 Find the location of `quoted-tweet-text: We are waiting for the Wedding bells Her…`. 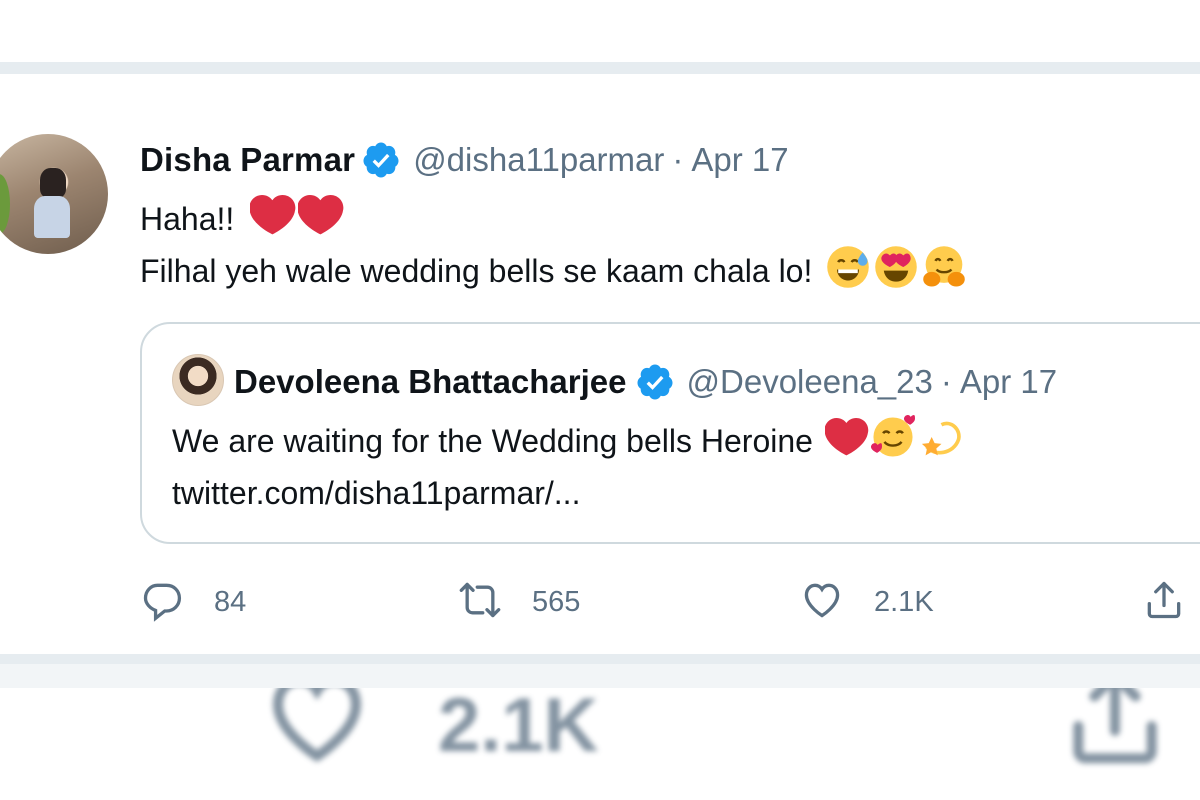

quoted-tweet-text: We are waiting for the Wedding bells Her… is located at coordinates (566, 439).